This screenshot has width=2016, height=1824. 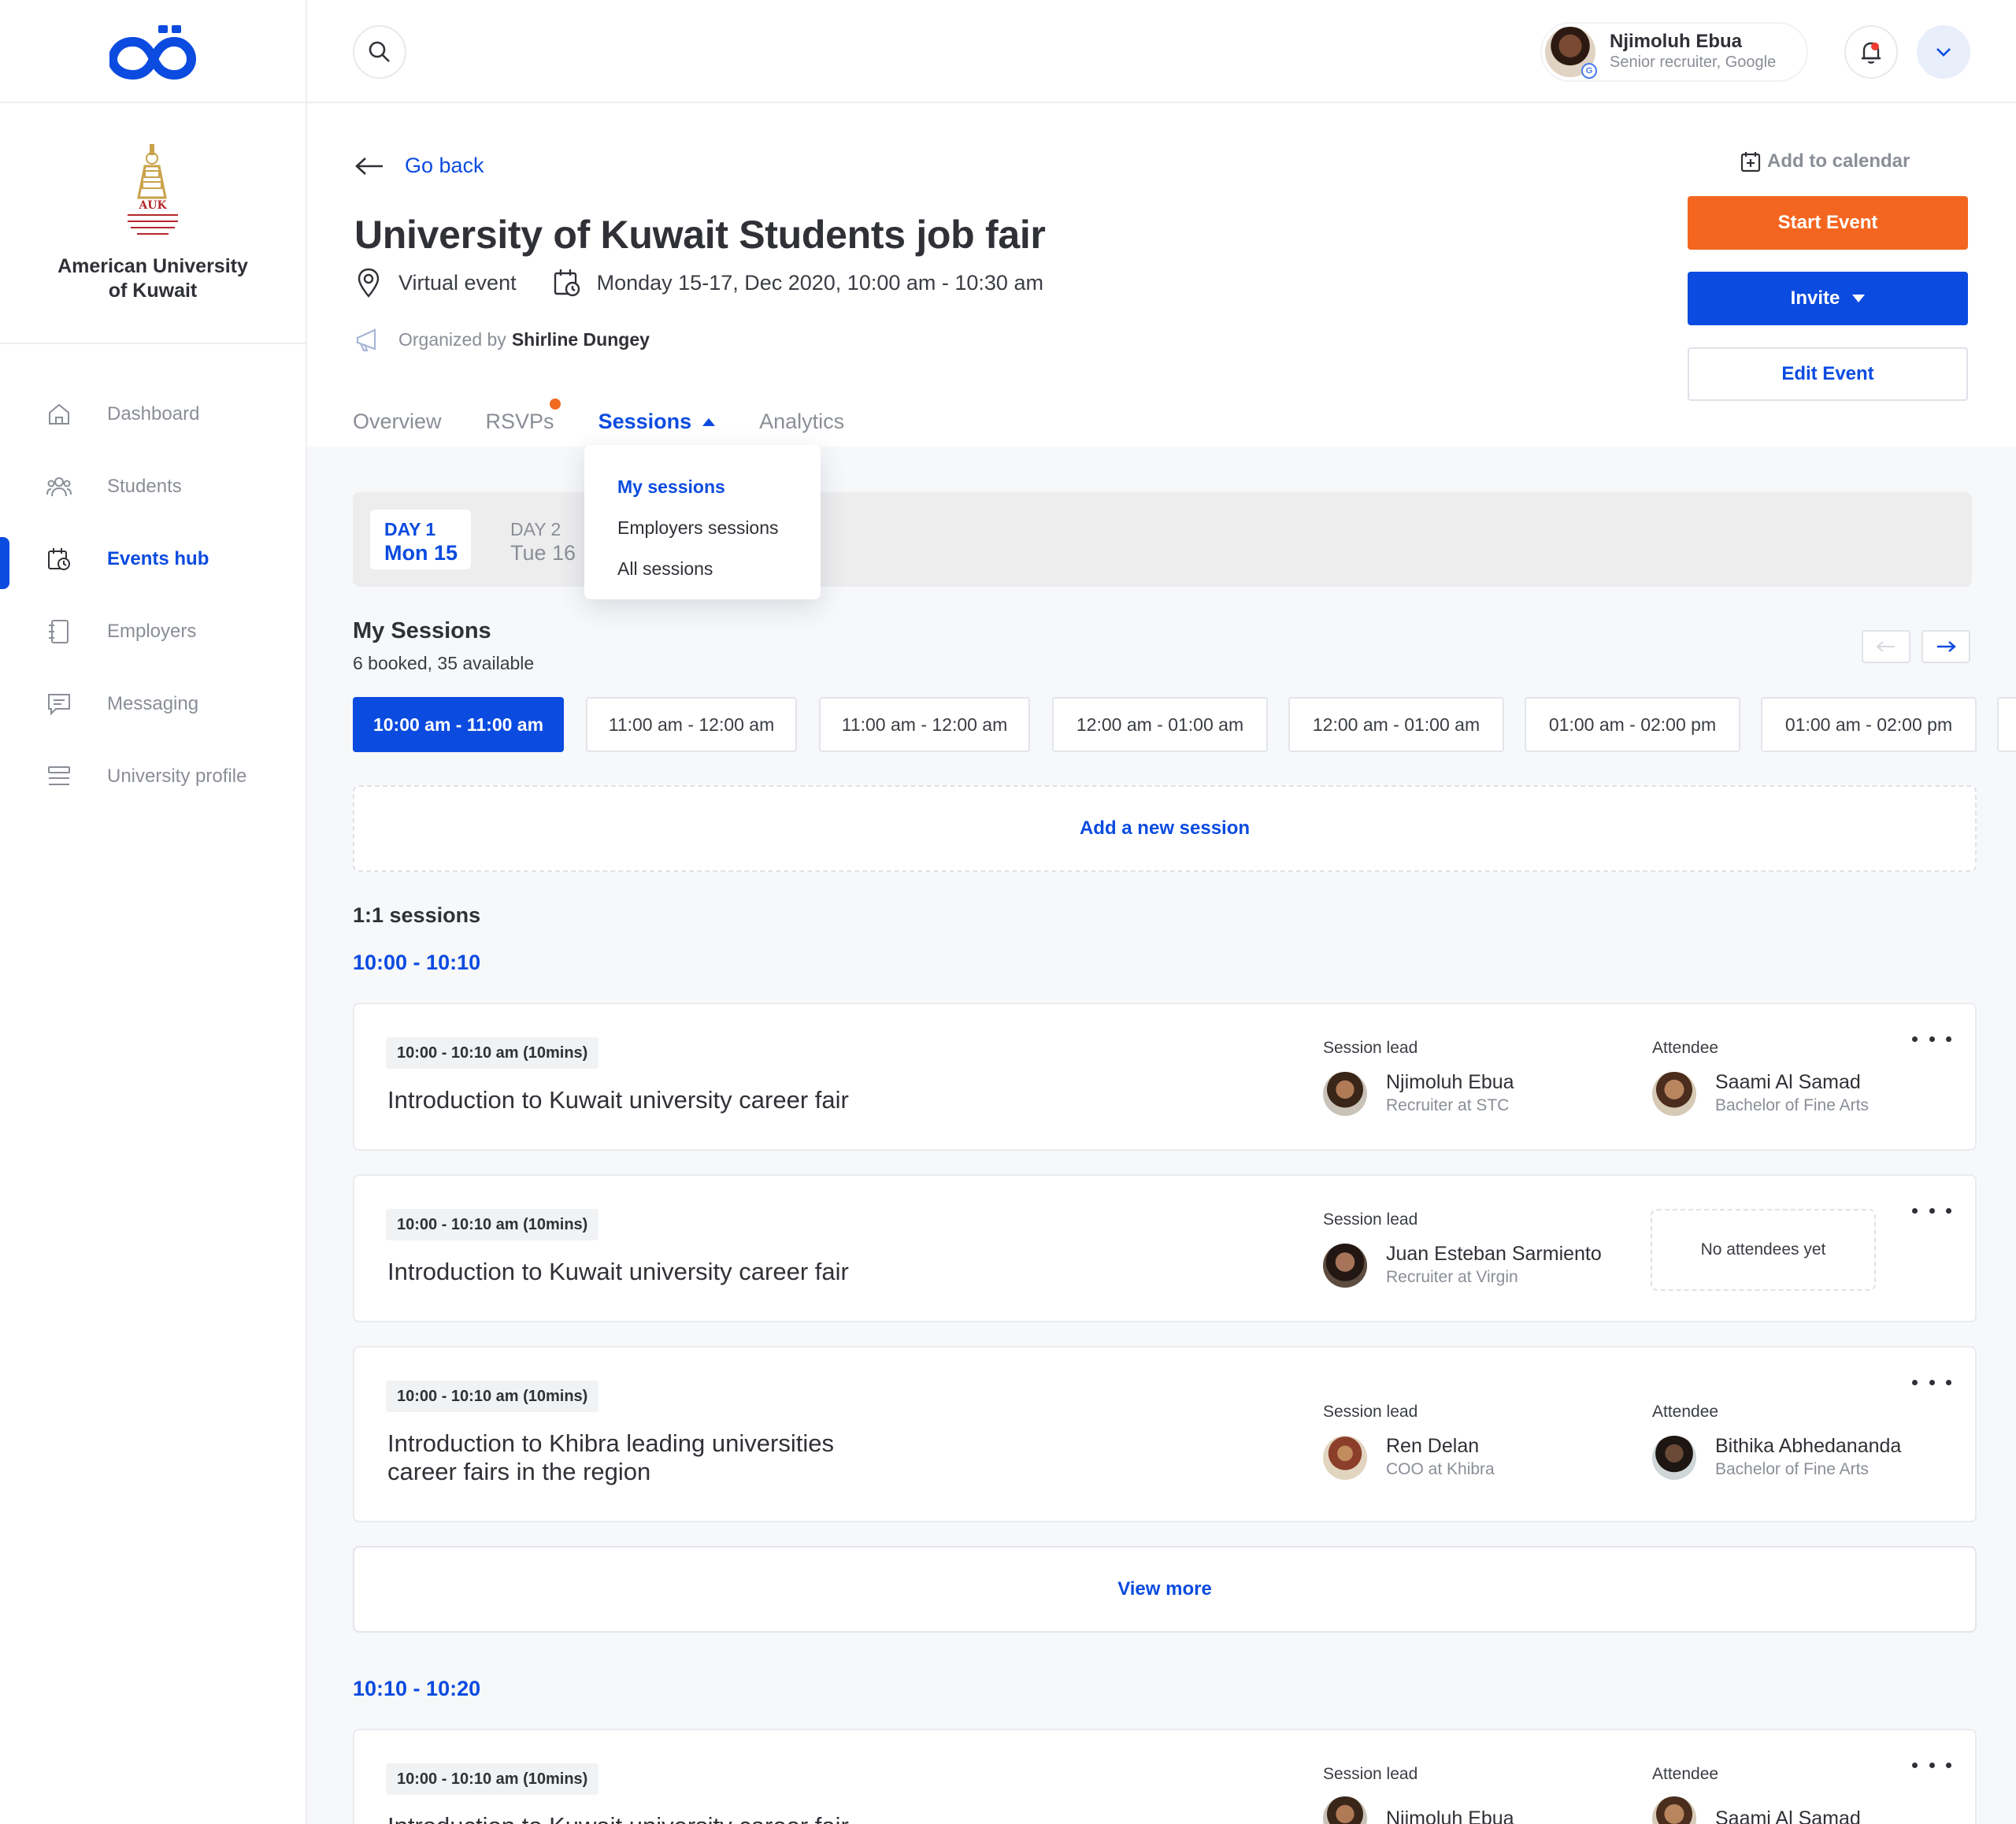 What do you see at coordinates (1165, 828) in the screenshot?
I see `add-new-session-button: Add a new session` at bounding box center [1165, 828].